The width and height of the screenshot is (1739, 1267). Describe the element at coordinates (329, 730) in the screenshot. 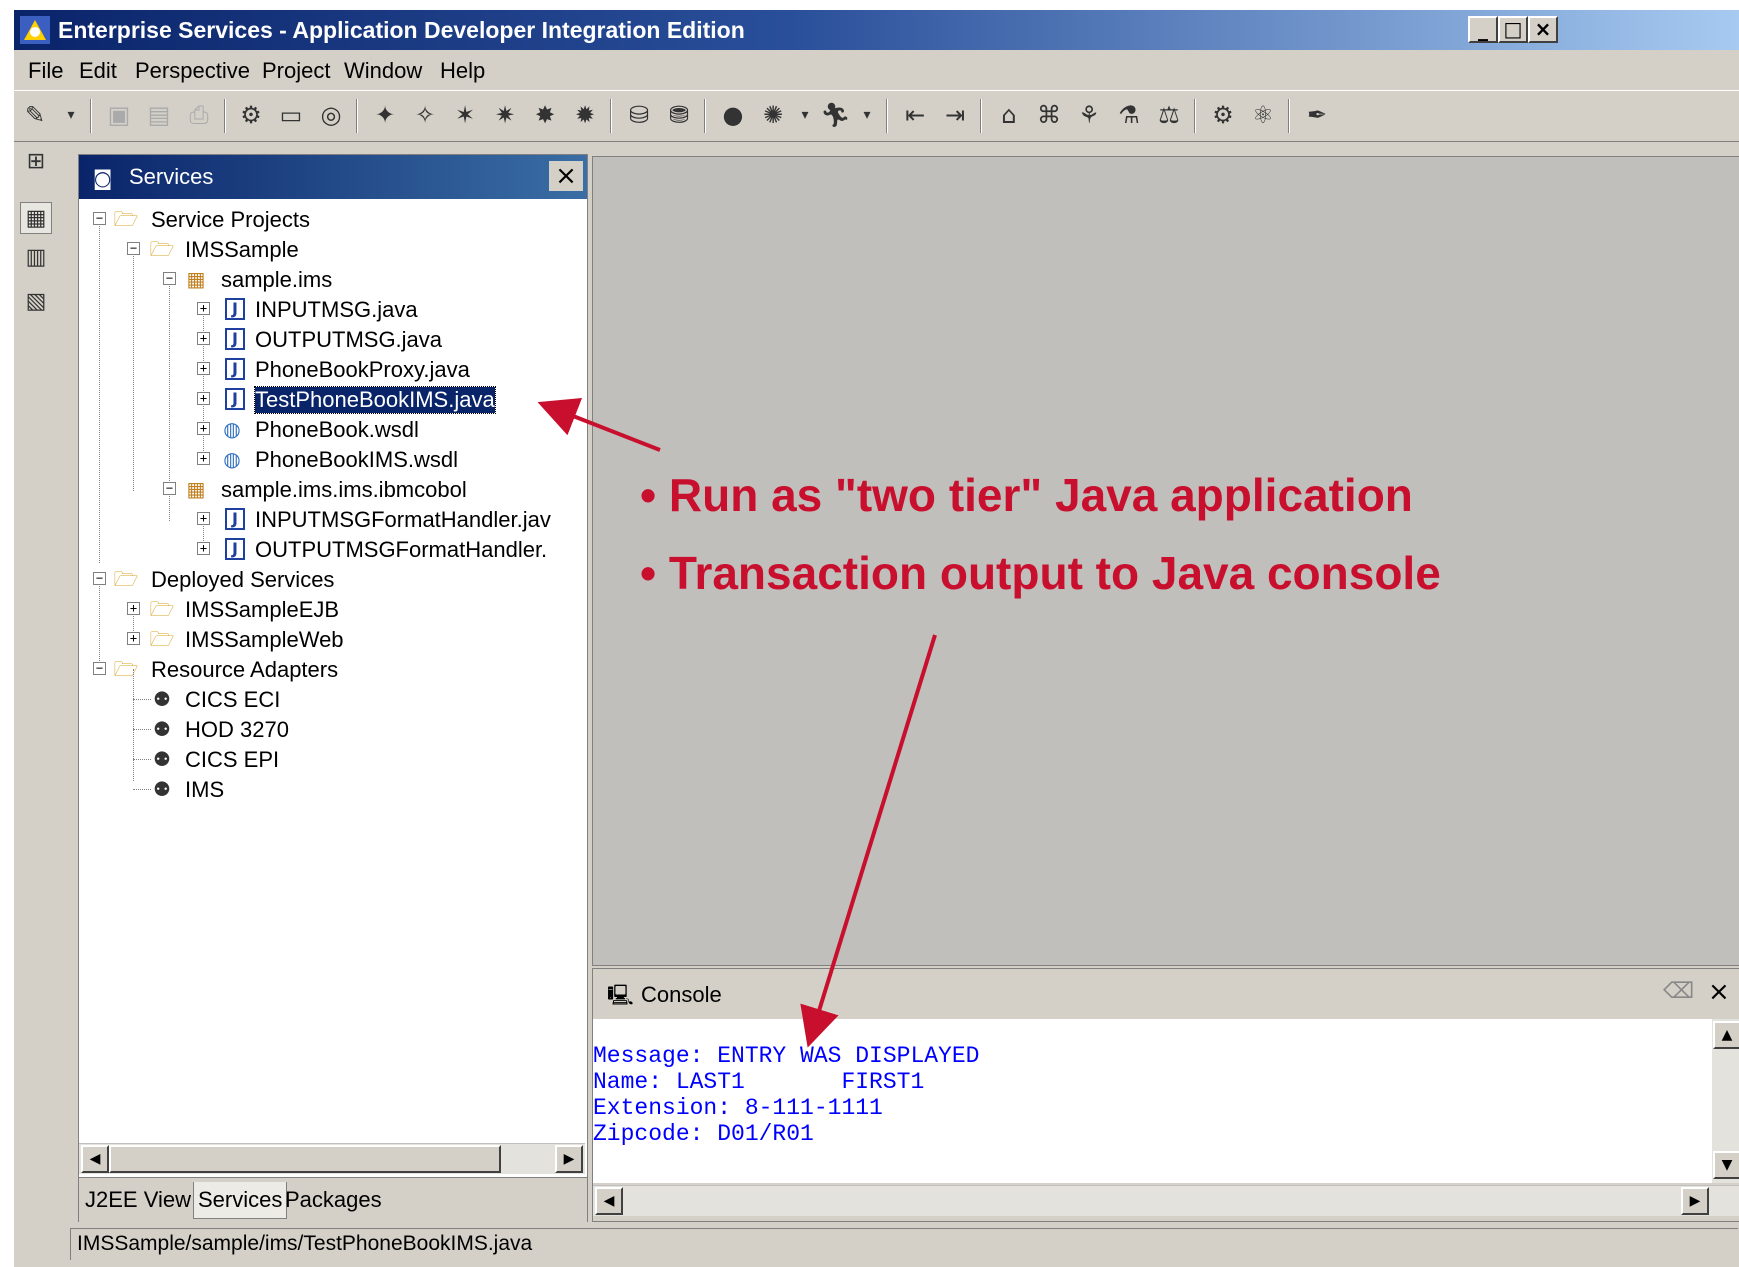

I see `tree-node-adapter: ⚉ HOD 3270` at that location.